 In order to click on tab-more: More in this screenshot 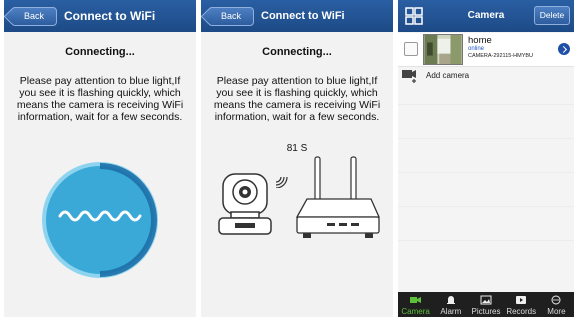, I will do `click(556, 304)`.